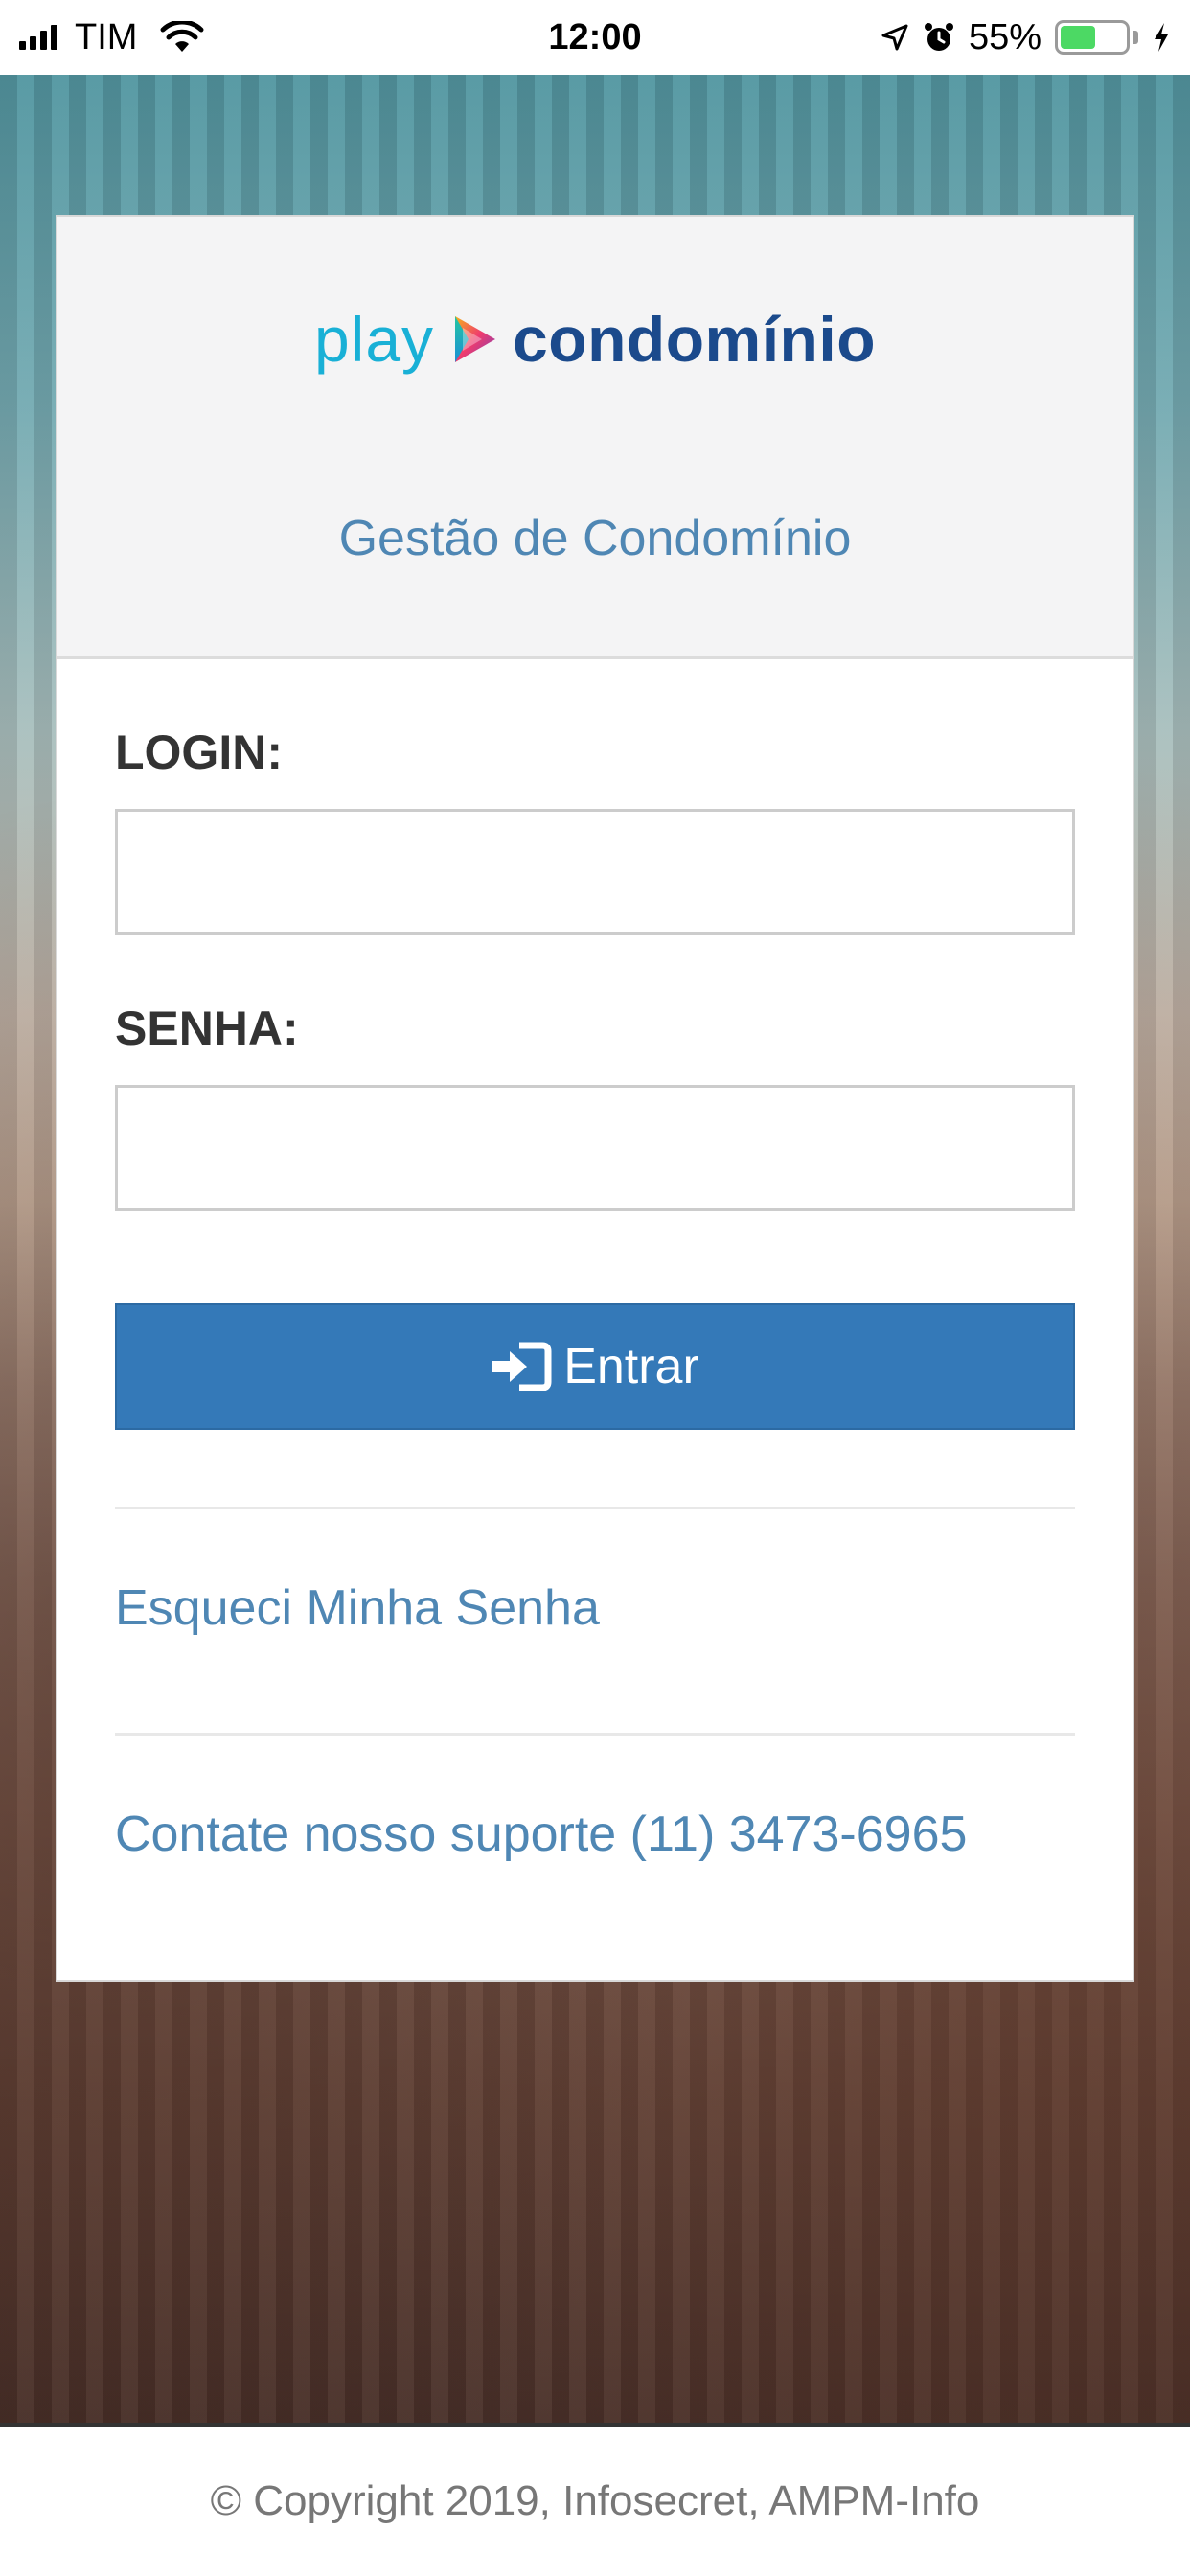 This screenshot has width=1190, height=2576. Describe the element at coordinates (541, 1834) in the screenshot. I see `support-contact-link: Contate nosso suporte (11) 3473-6965` at that location.